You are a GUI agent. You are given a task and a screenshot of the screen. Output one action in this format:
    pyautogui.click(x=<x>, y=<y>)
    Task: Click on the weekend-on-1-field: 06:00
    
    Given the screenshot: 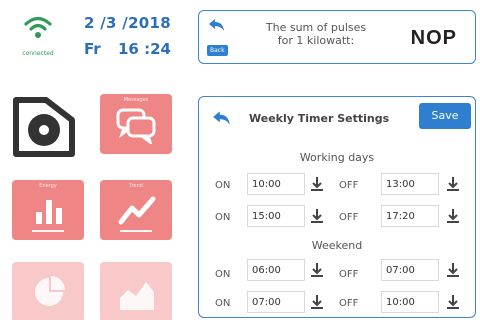 What is the action you would take?
    pyautogui.click(x=276, y=270)
    